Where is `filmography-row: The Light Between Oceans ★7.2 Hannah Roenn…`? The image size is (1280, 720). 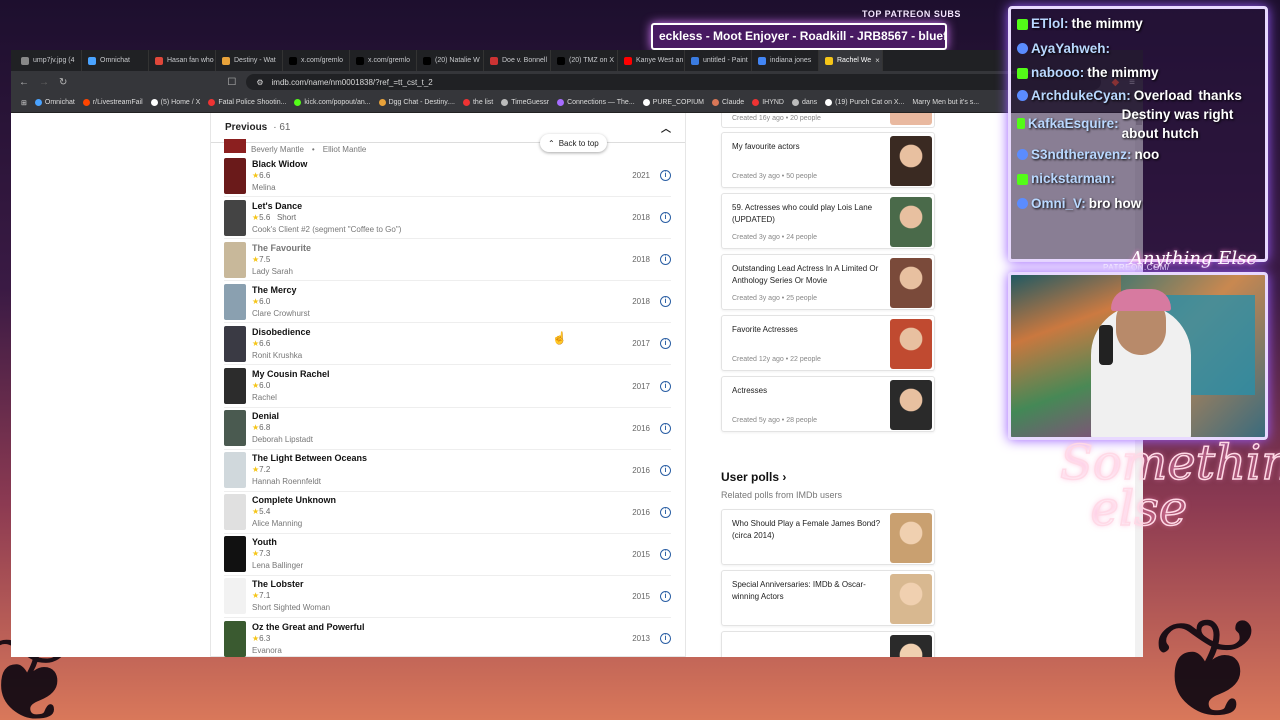
filmography-row: The Light Between Oceans ★7.2 Hannah Roenn… is located at coordinates (447, 471).